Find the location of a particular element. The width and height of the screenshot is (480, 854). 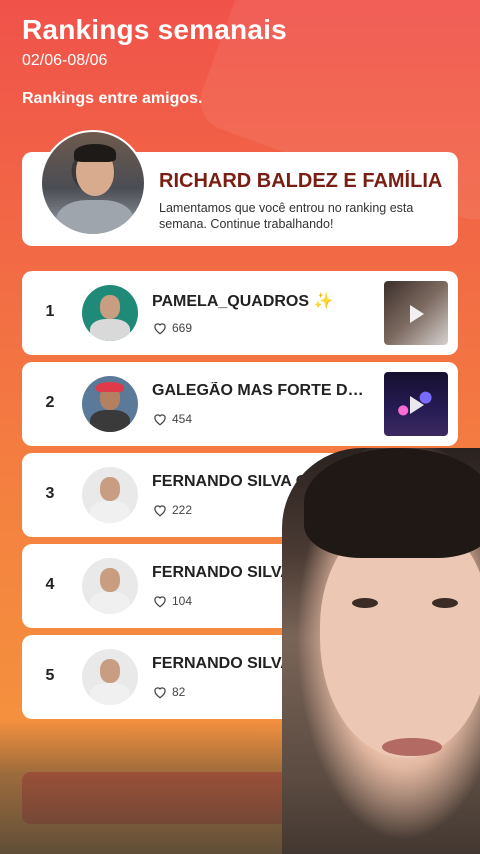

user-name: PAMELA_QUADROS ✨ is located at coordinates (243, 301).